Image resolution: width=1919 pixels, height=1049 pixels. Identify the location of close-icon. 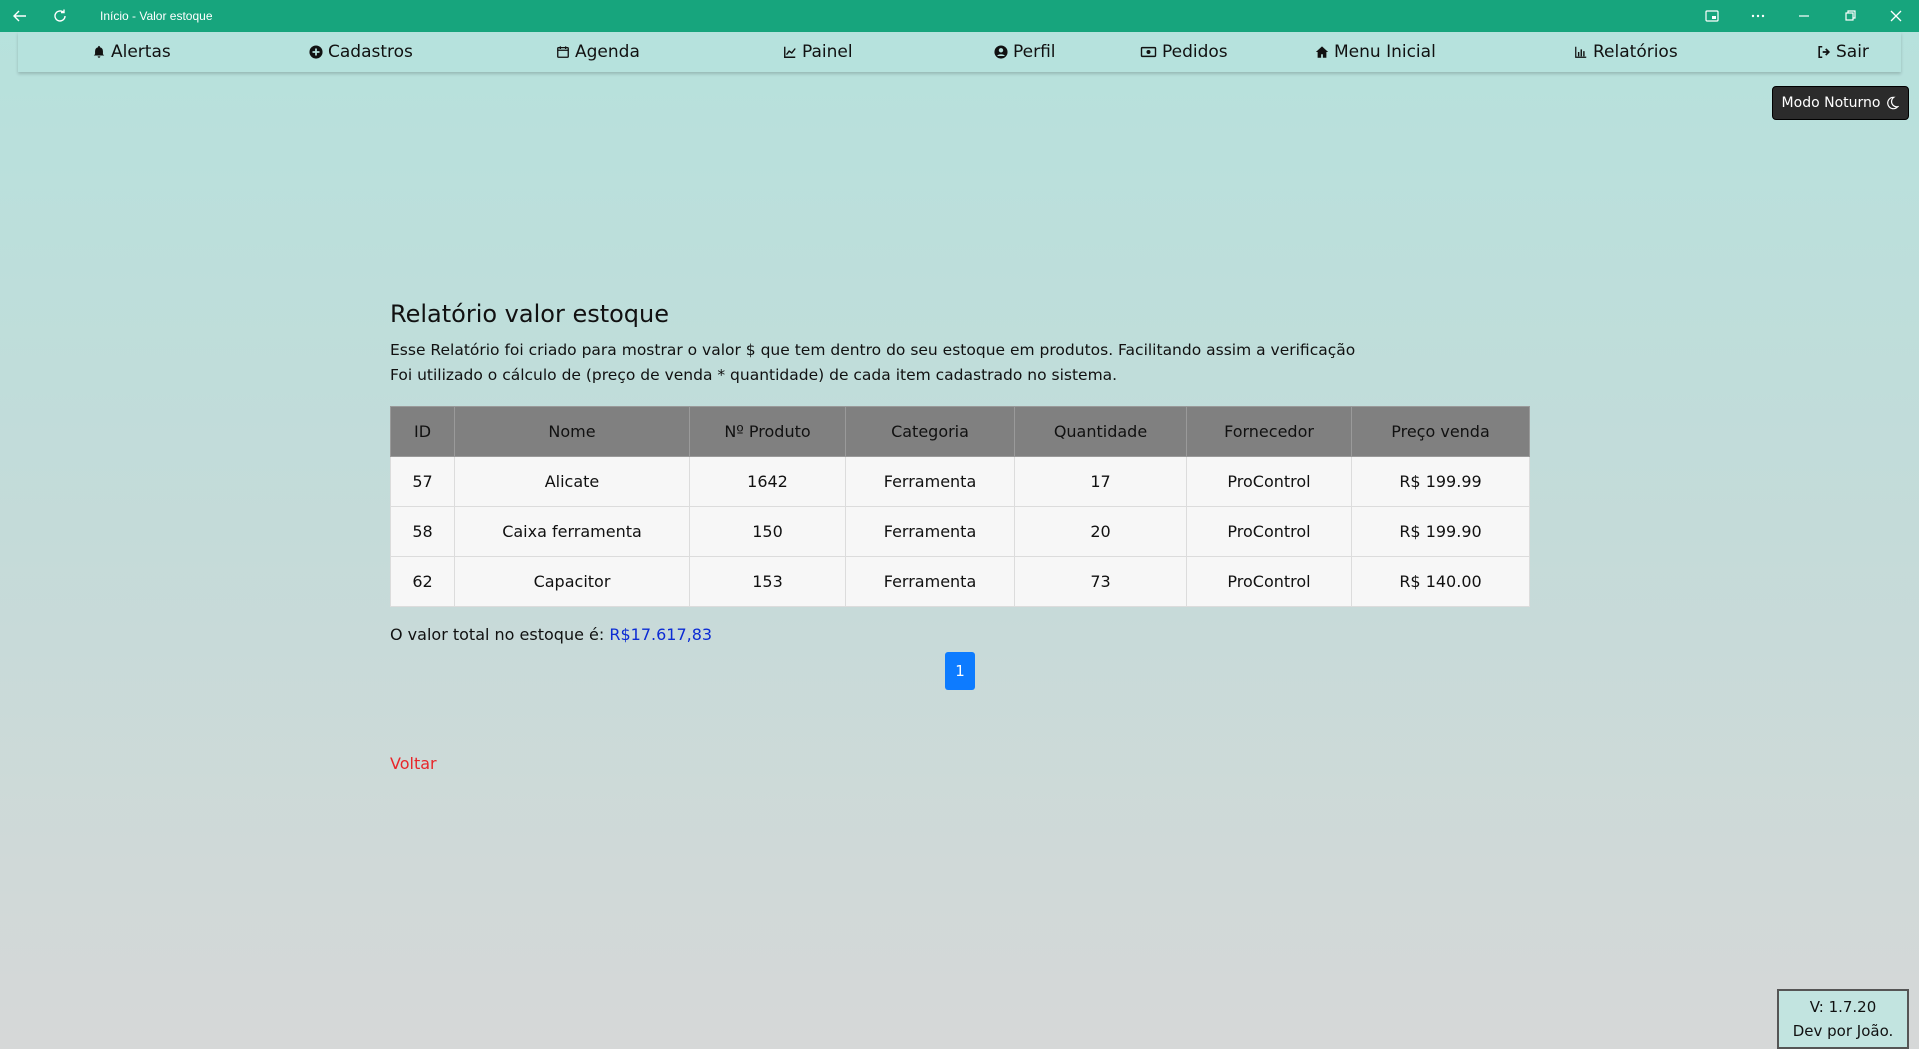
(1896, 16).